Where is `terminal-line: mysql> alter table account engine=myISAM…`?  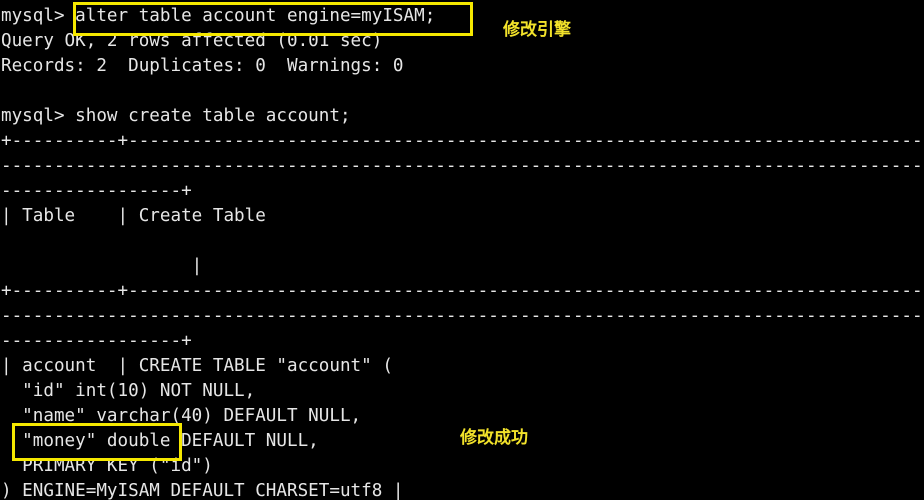
terminal-line: mysql> alter table account engine=myISAM… is located at coordinates (218, 16).